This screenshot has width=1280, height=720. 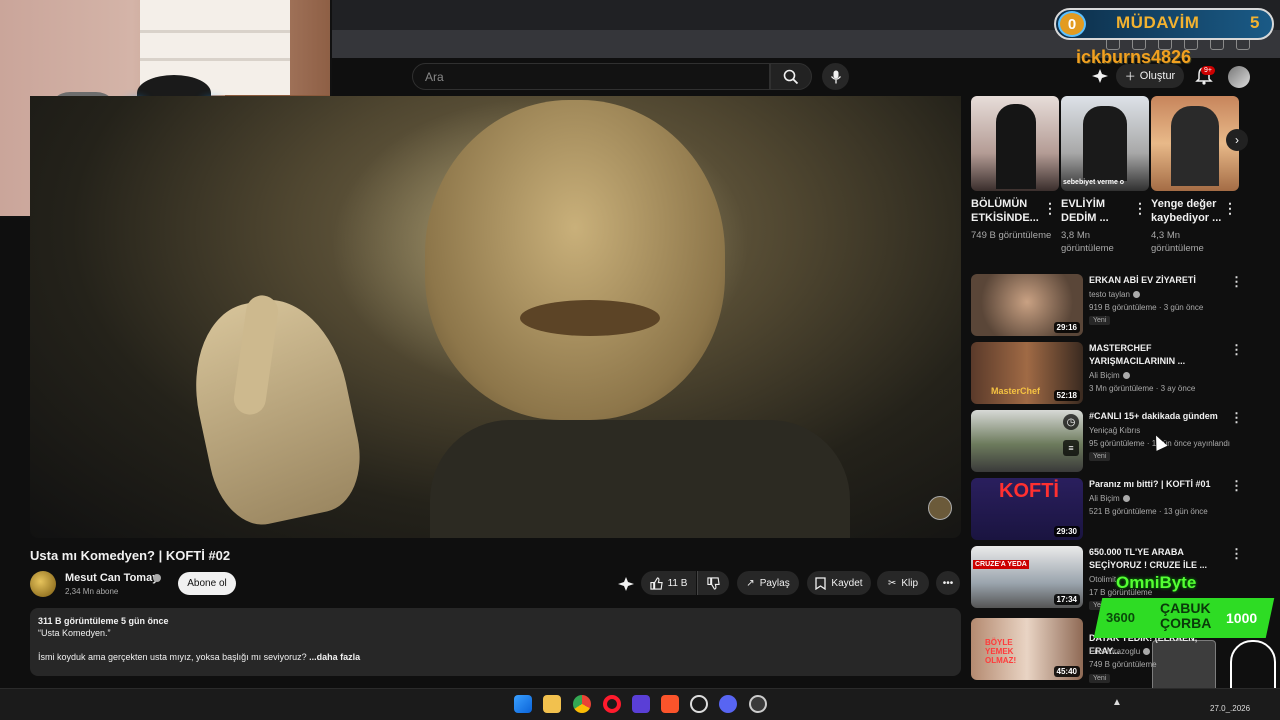 I want to click on kofti-logo: KOFTİ, so click(x=1029, y=491).